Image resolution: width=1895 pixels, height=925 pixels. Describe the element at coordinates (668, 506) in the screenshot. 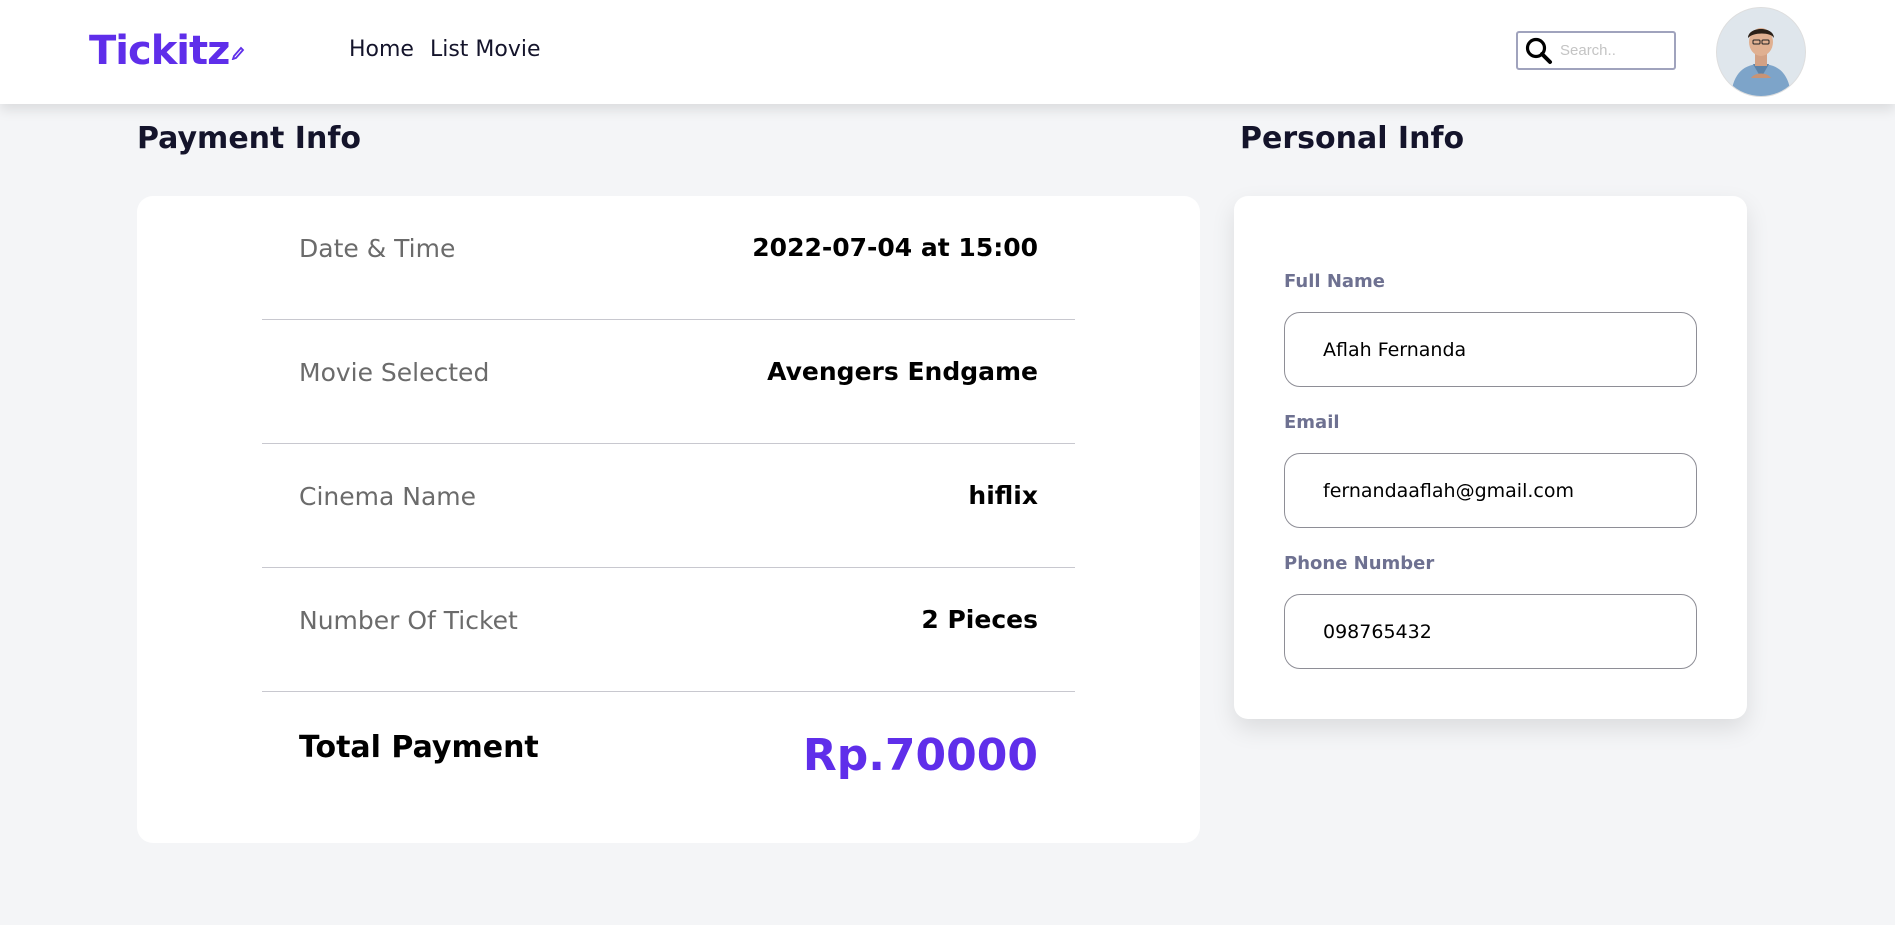

I see `payment-row-cinema: Cinema Name hiflix` at that location.